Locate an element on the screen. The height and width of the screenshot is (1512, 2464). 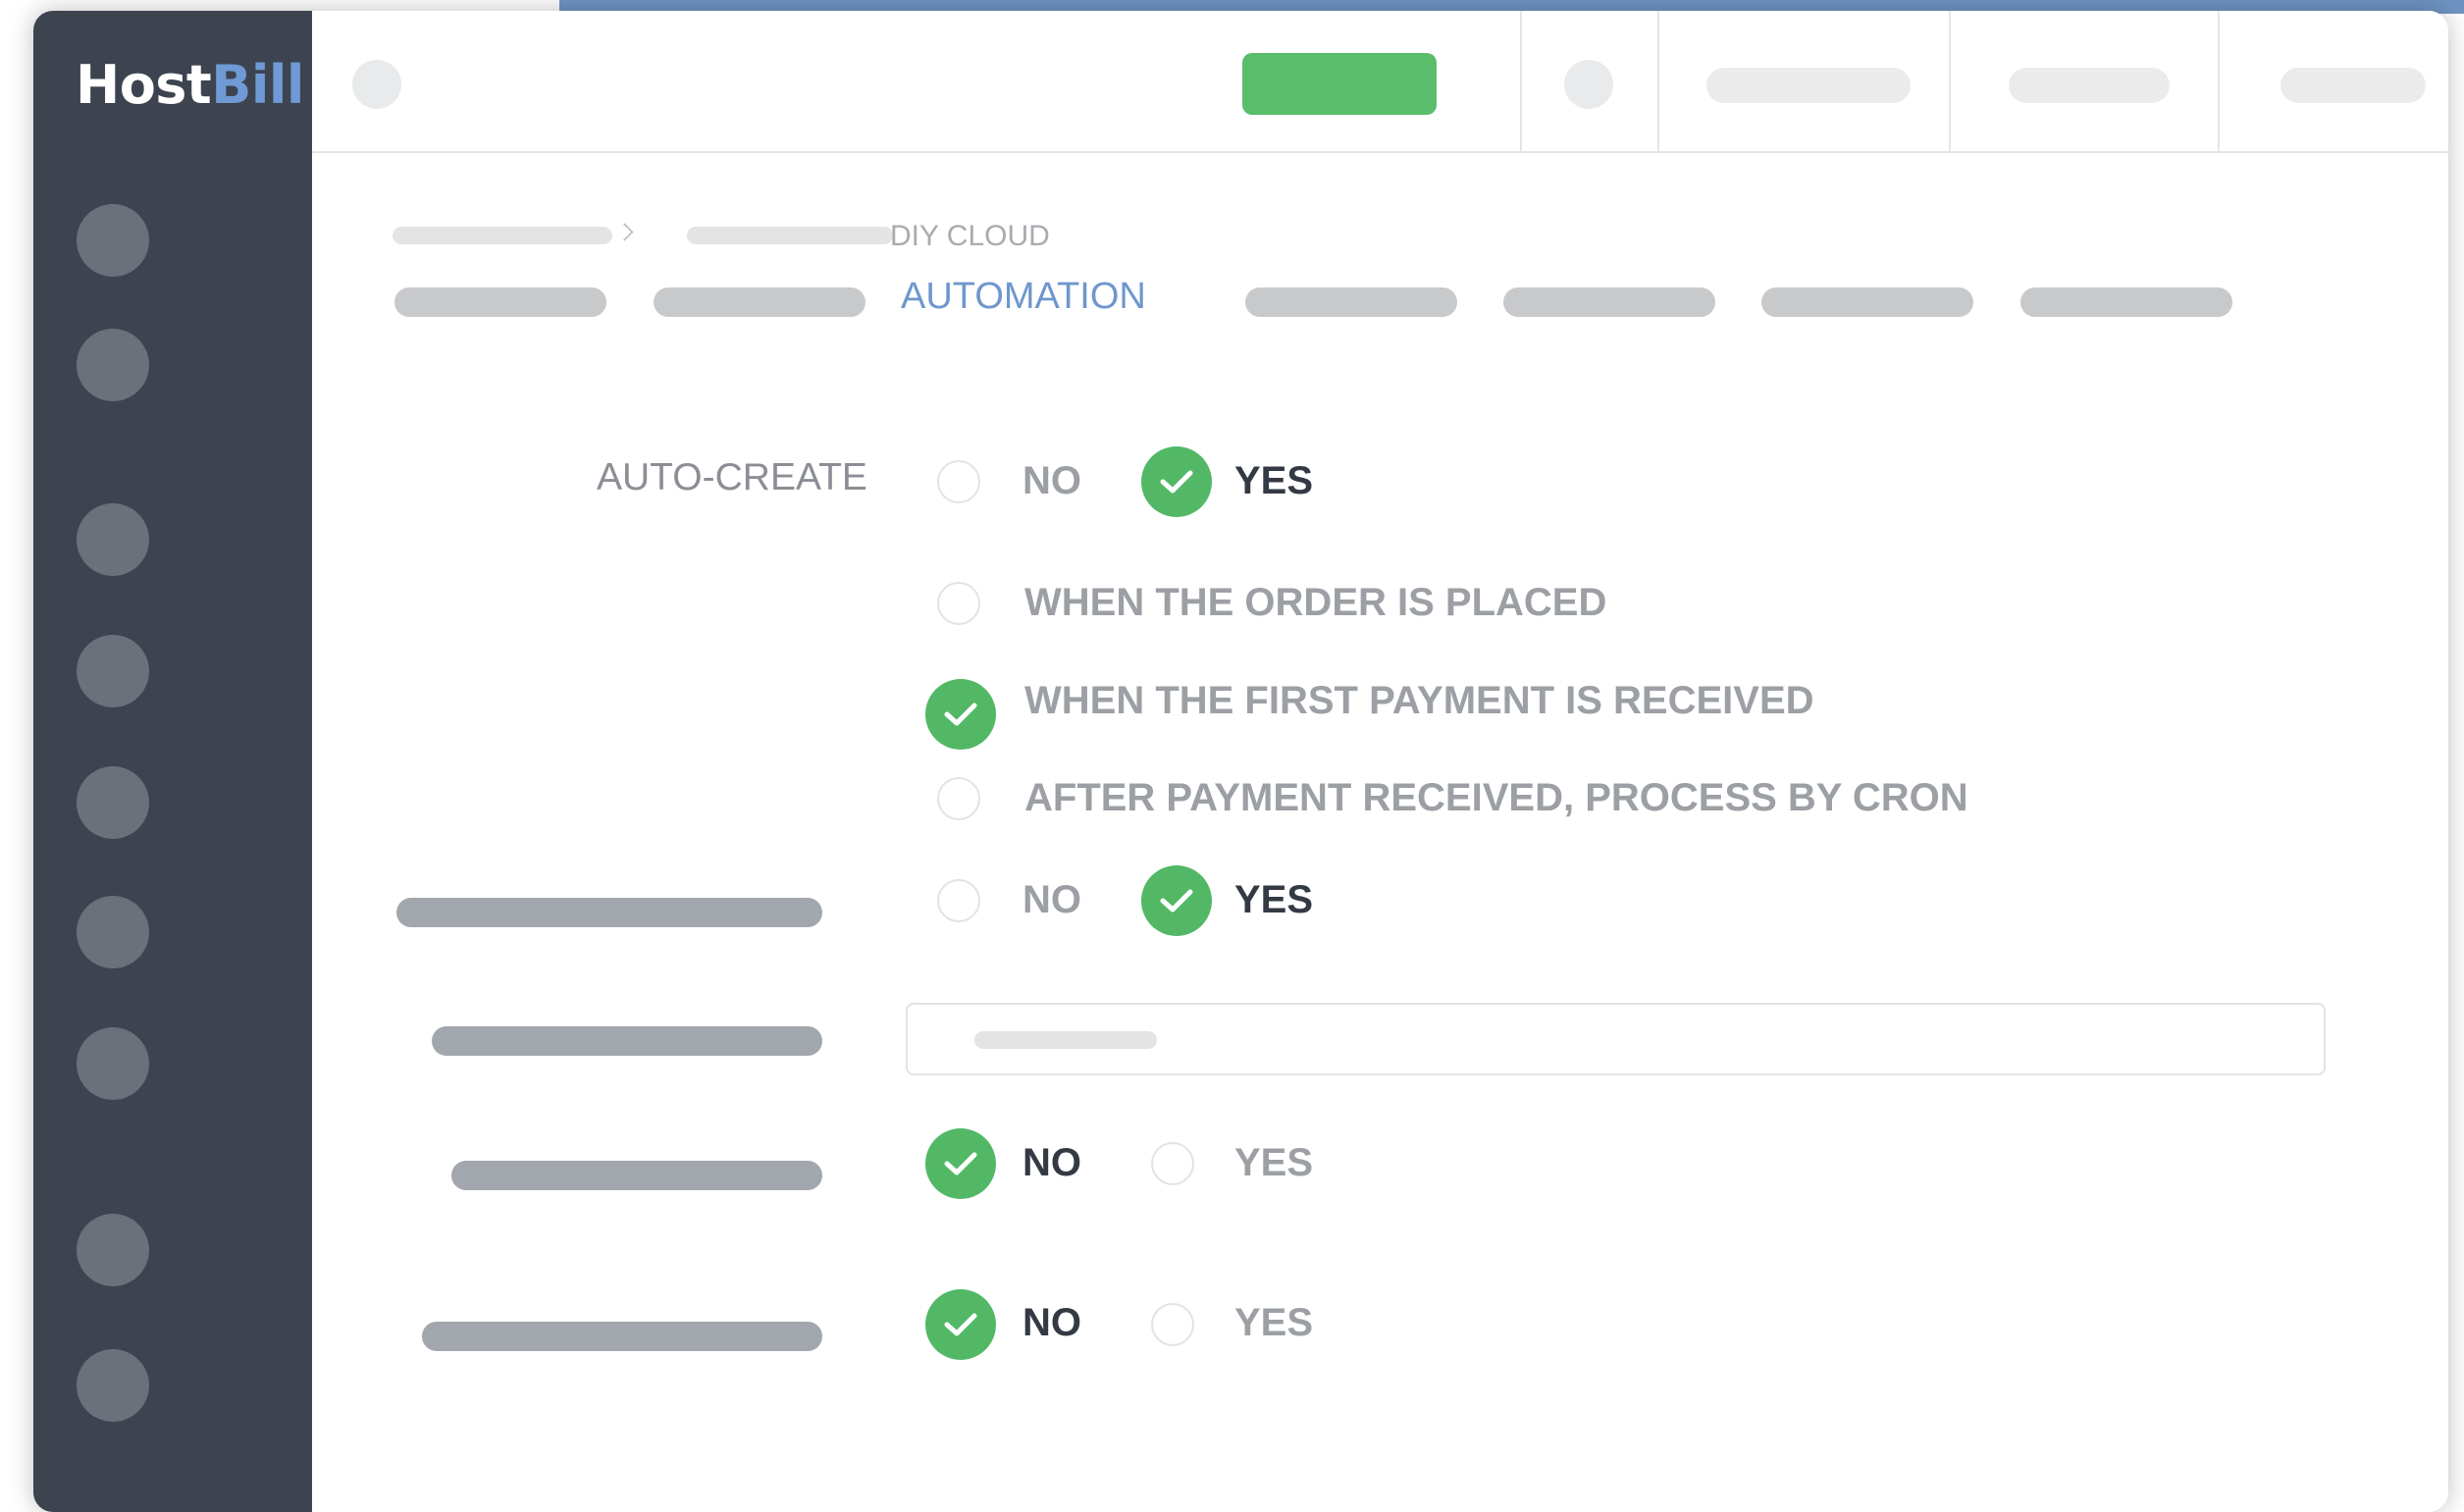
tab-automation: AUTOMATION is located at coordinates (1023, 297).